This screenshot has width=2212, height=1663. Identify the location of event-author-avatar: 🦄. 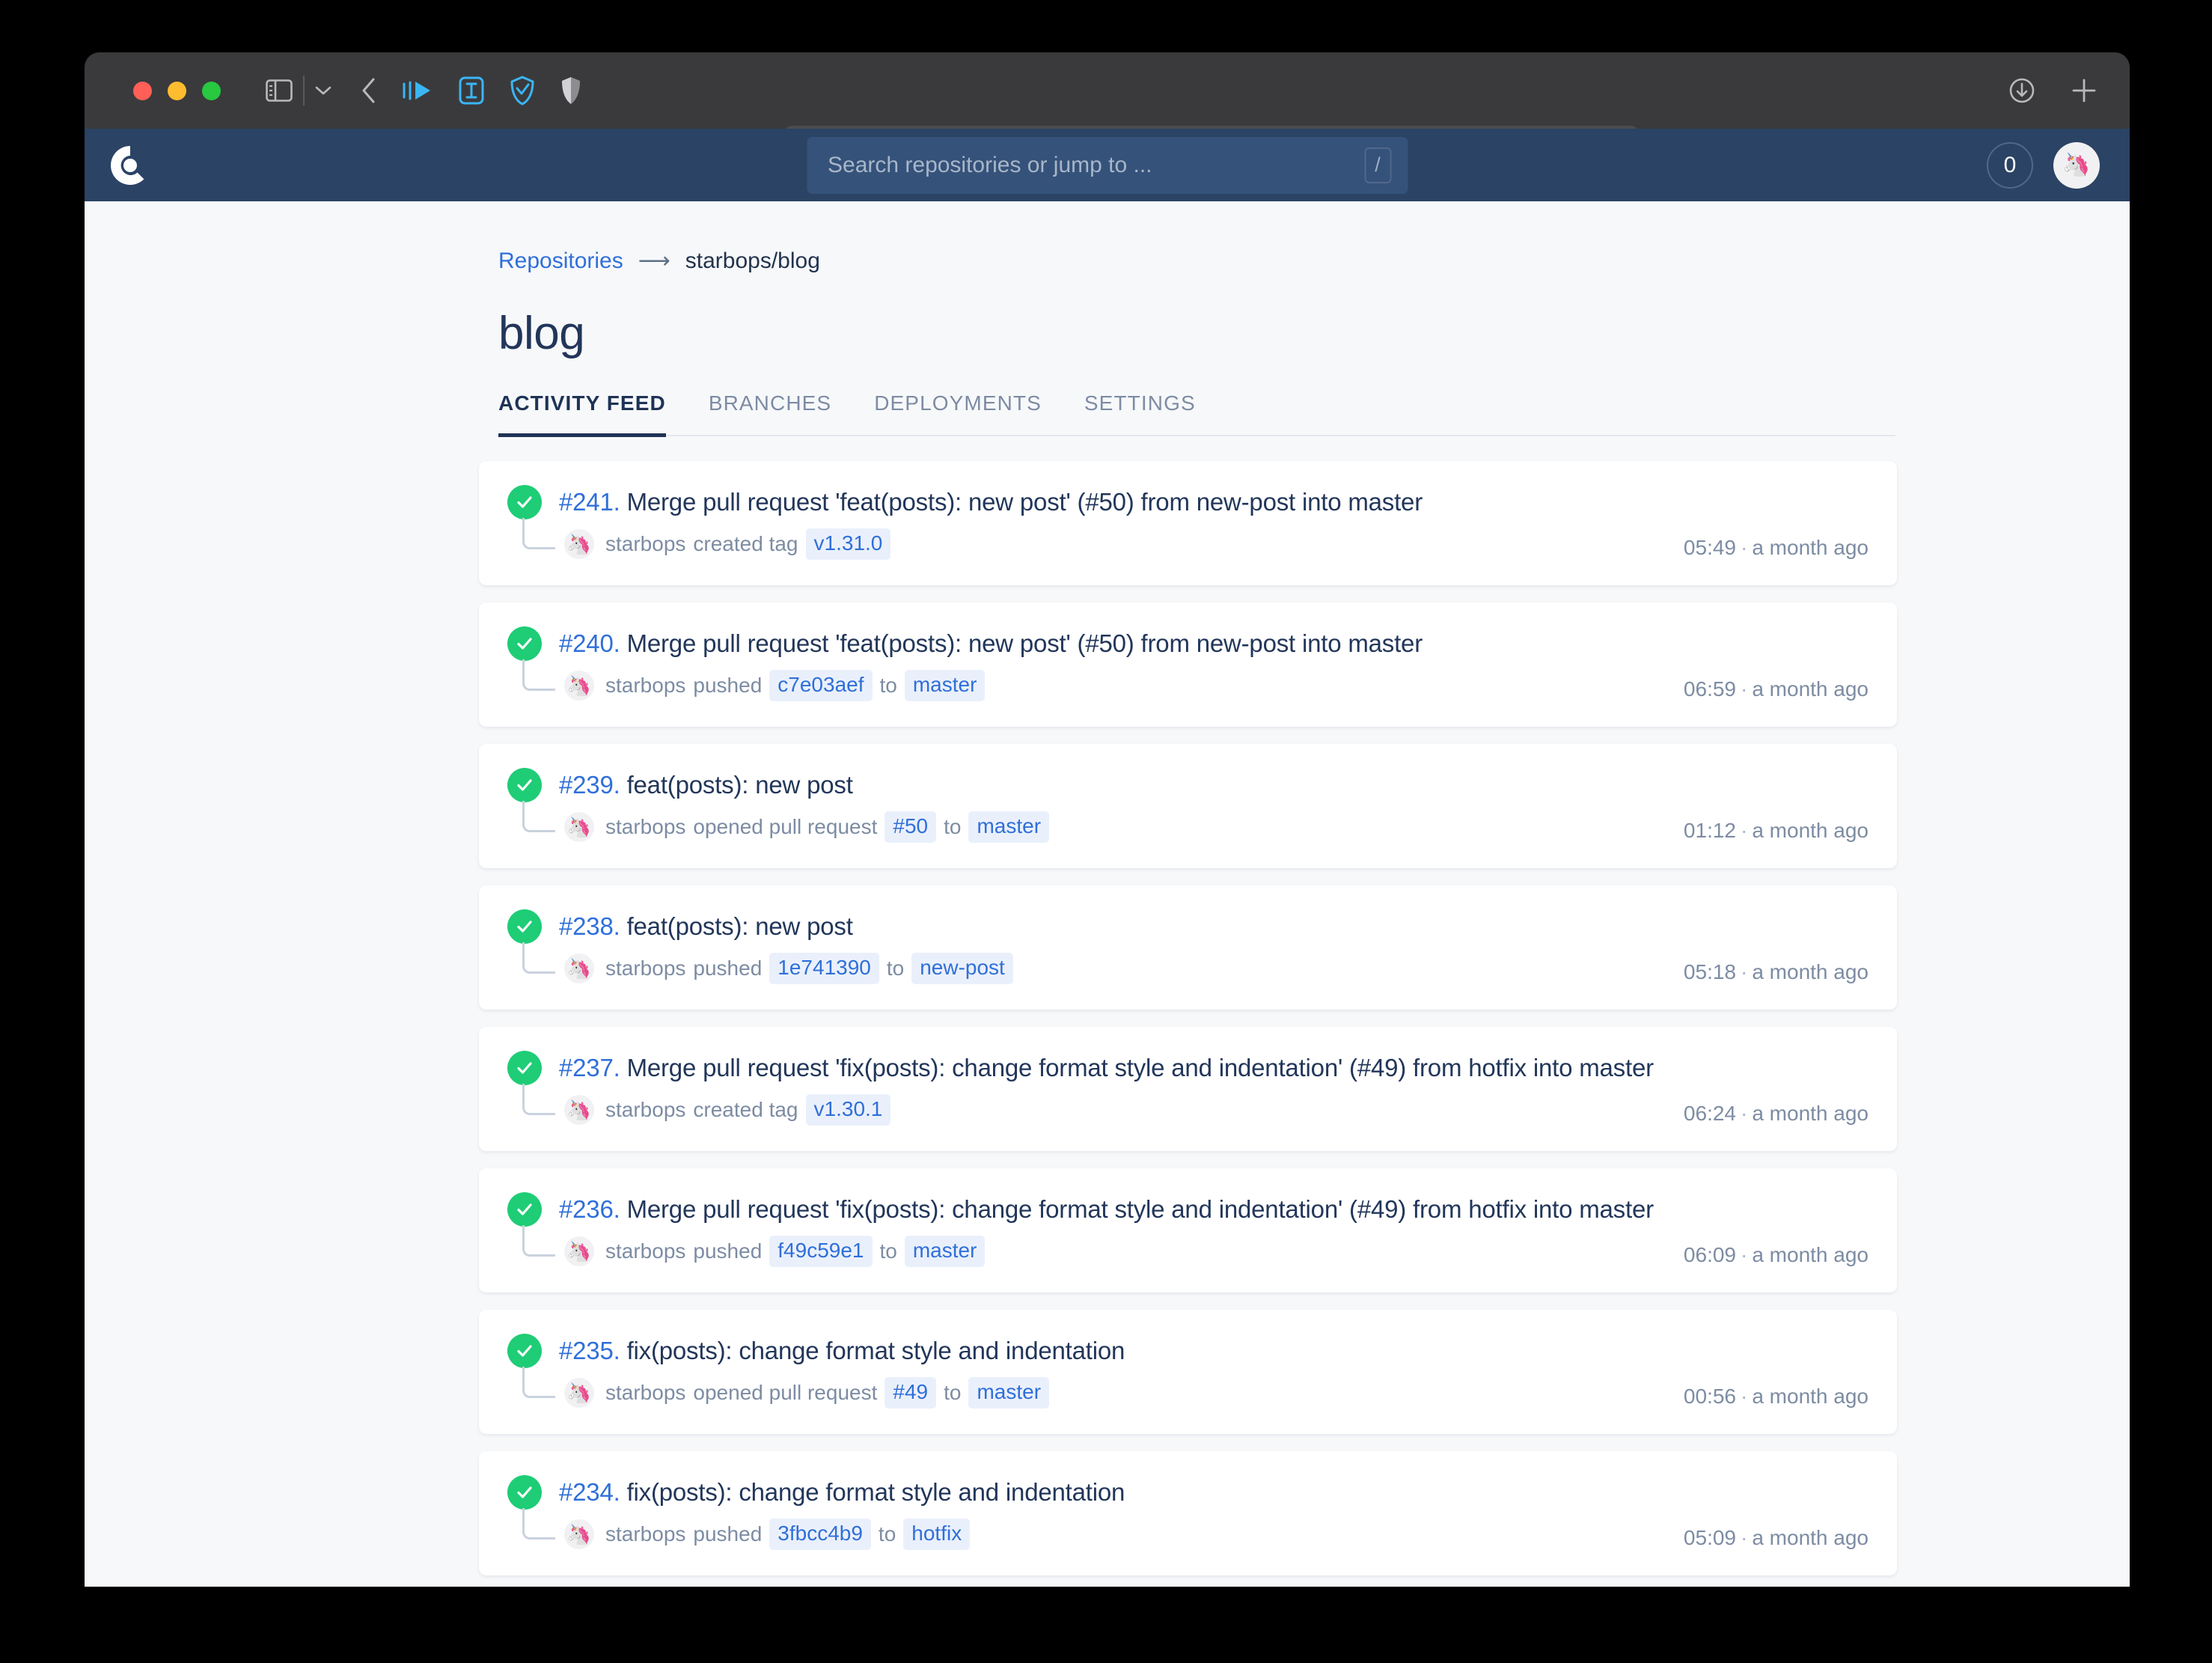
(579, 544).